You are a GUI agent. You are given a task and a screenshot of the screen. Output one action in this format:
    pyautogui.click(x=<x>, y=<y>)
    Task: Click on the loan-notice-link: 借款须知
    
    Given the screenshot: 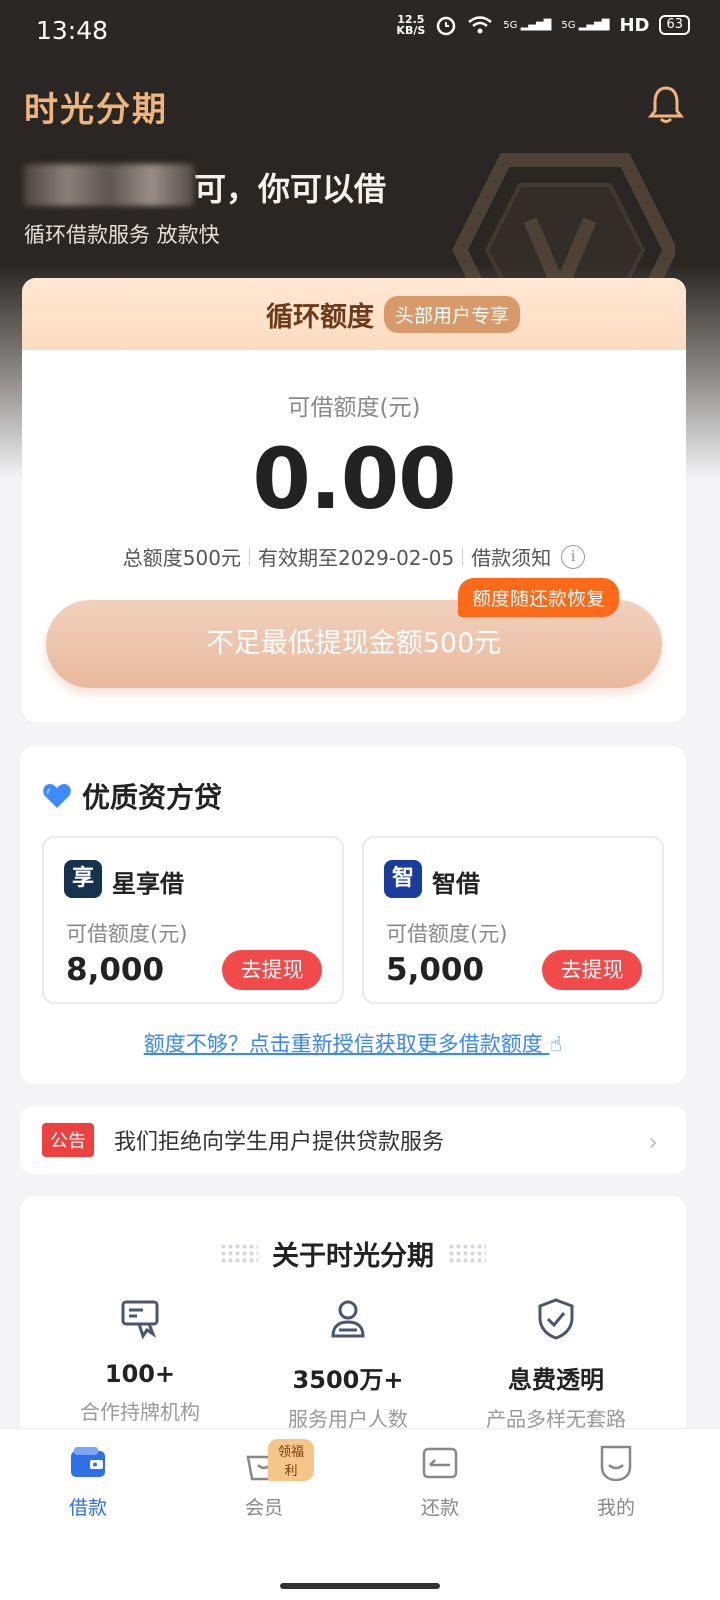 What is the action you would take?
    pyautogui.click(x=511, y=556)
    